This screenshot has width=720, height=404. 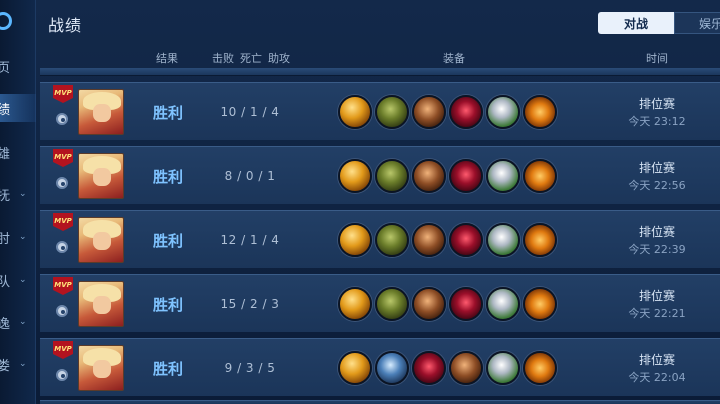 I want to click on kda-stats: 12 / 1 / 4, so click(x=250, y=240).